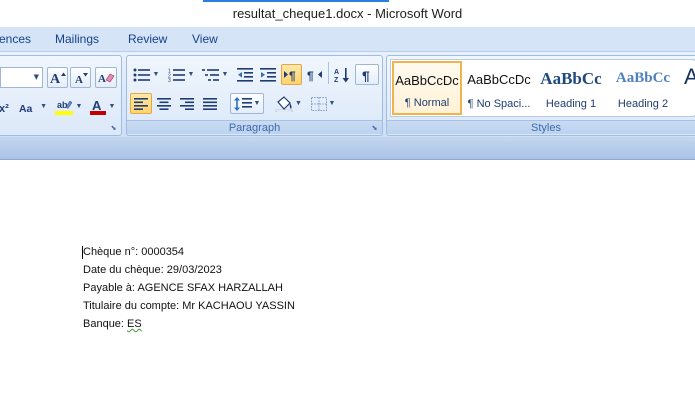 The height and width of the screenshot is (420, 695). I want to click on left-to-right-button: ¶, so click(291, 74).